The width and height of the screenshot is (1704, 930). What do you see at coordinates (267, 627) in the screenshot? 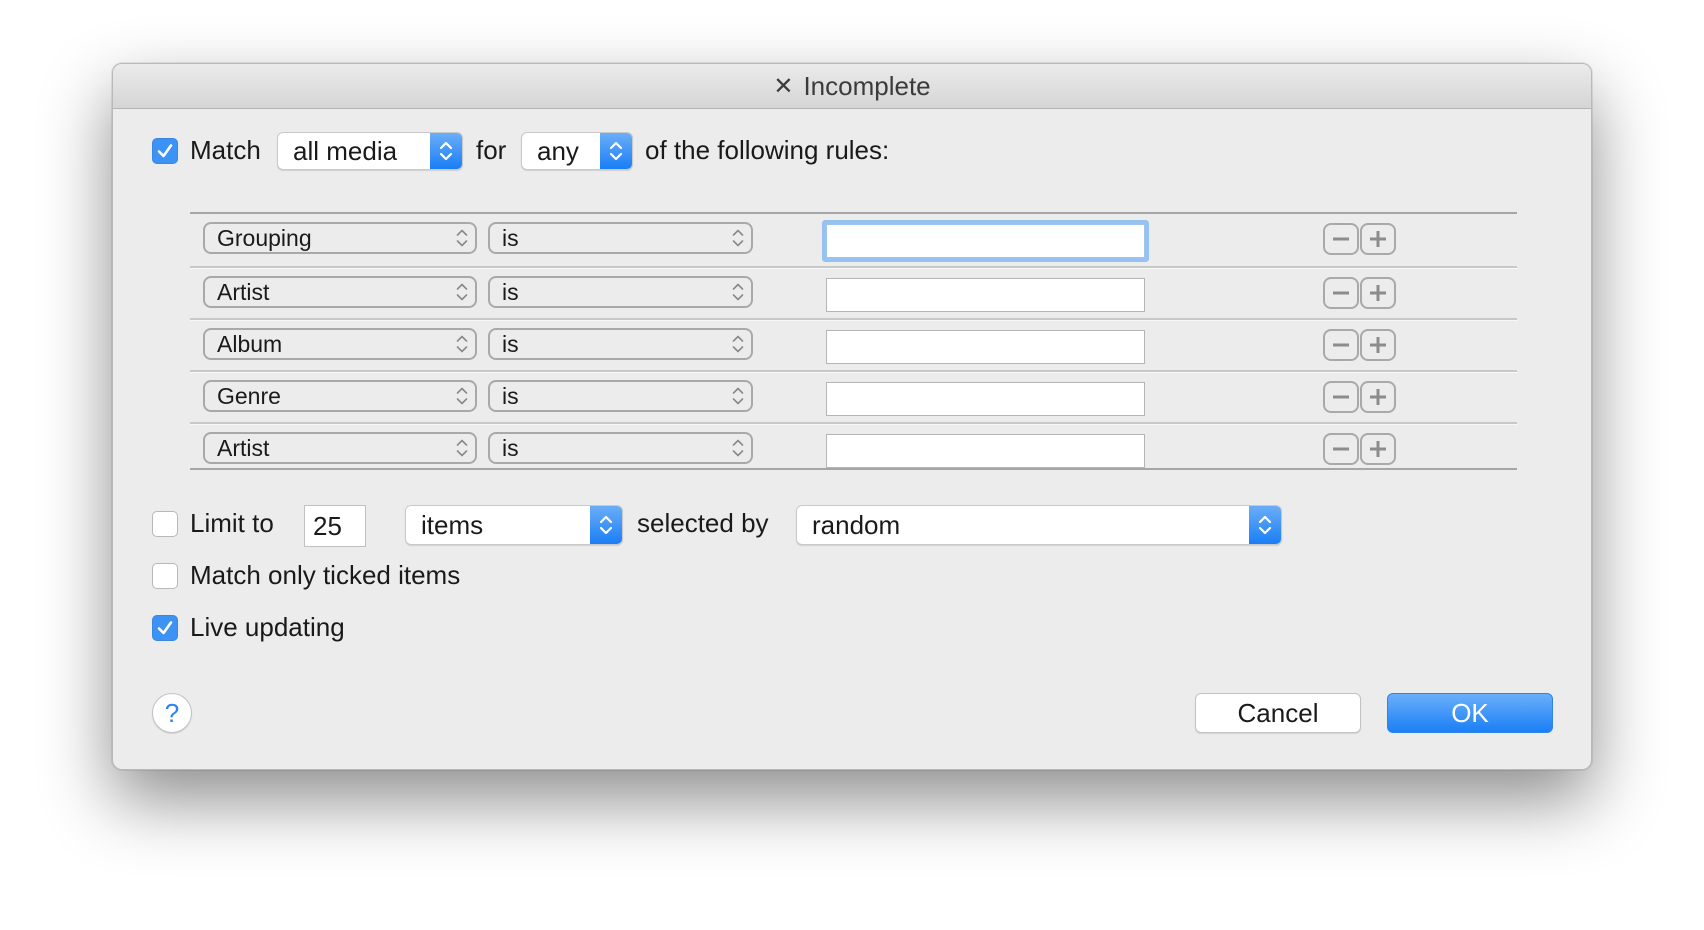
I see `live-updating-label: Live updating` at bounding box center [267, 627].